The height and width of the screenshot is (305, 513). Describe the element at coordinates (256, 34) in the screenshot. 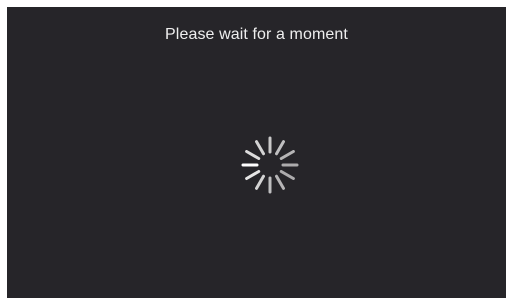

I see `loading-message: Please wait for a moment` at that location.